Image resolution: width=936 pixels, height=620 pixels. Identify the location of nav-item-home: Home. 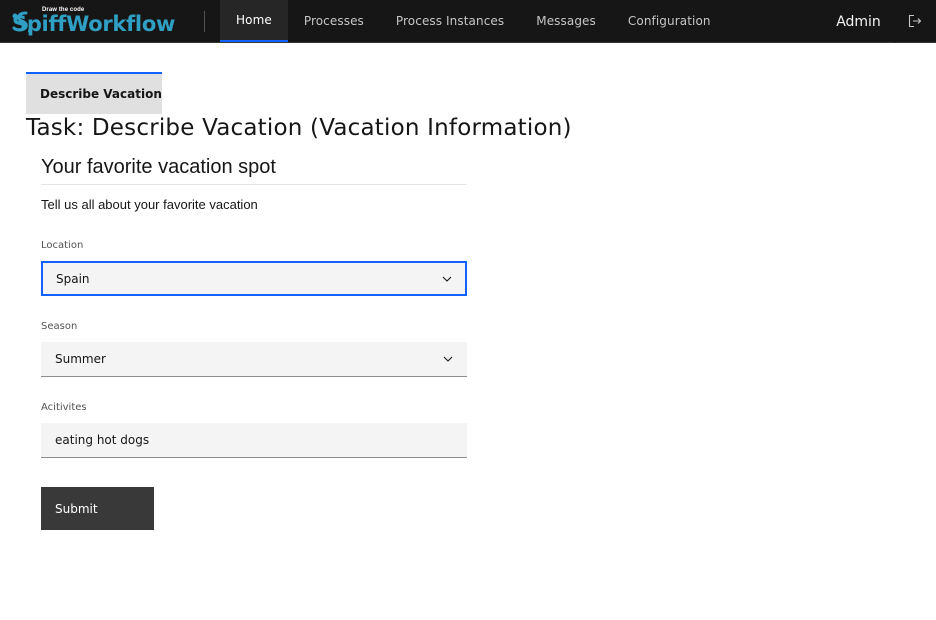
(254, 21).